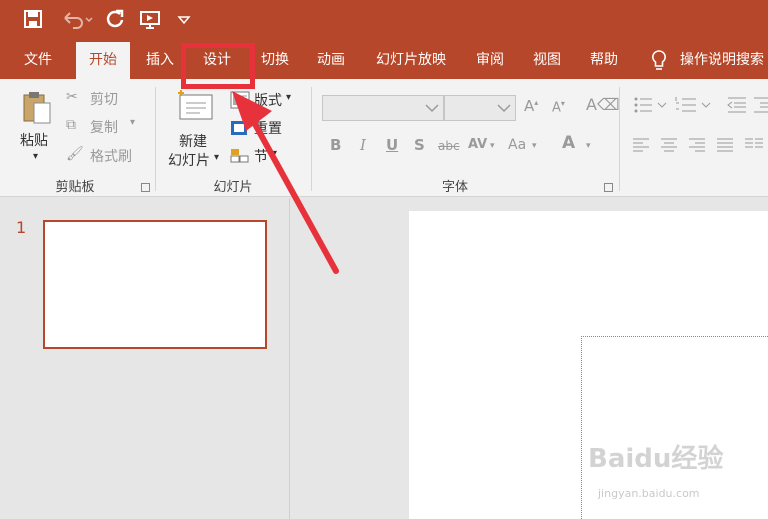  What do you see at coordinates (275, 60) in the screenshot?
I see `tab-transitions: 切换` at bounding box center [275, 60].